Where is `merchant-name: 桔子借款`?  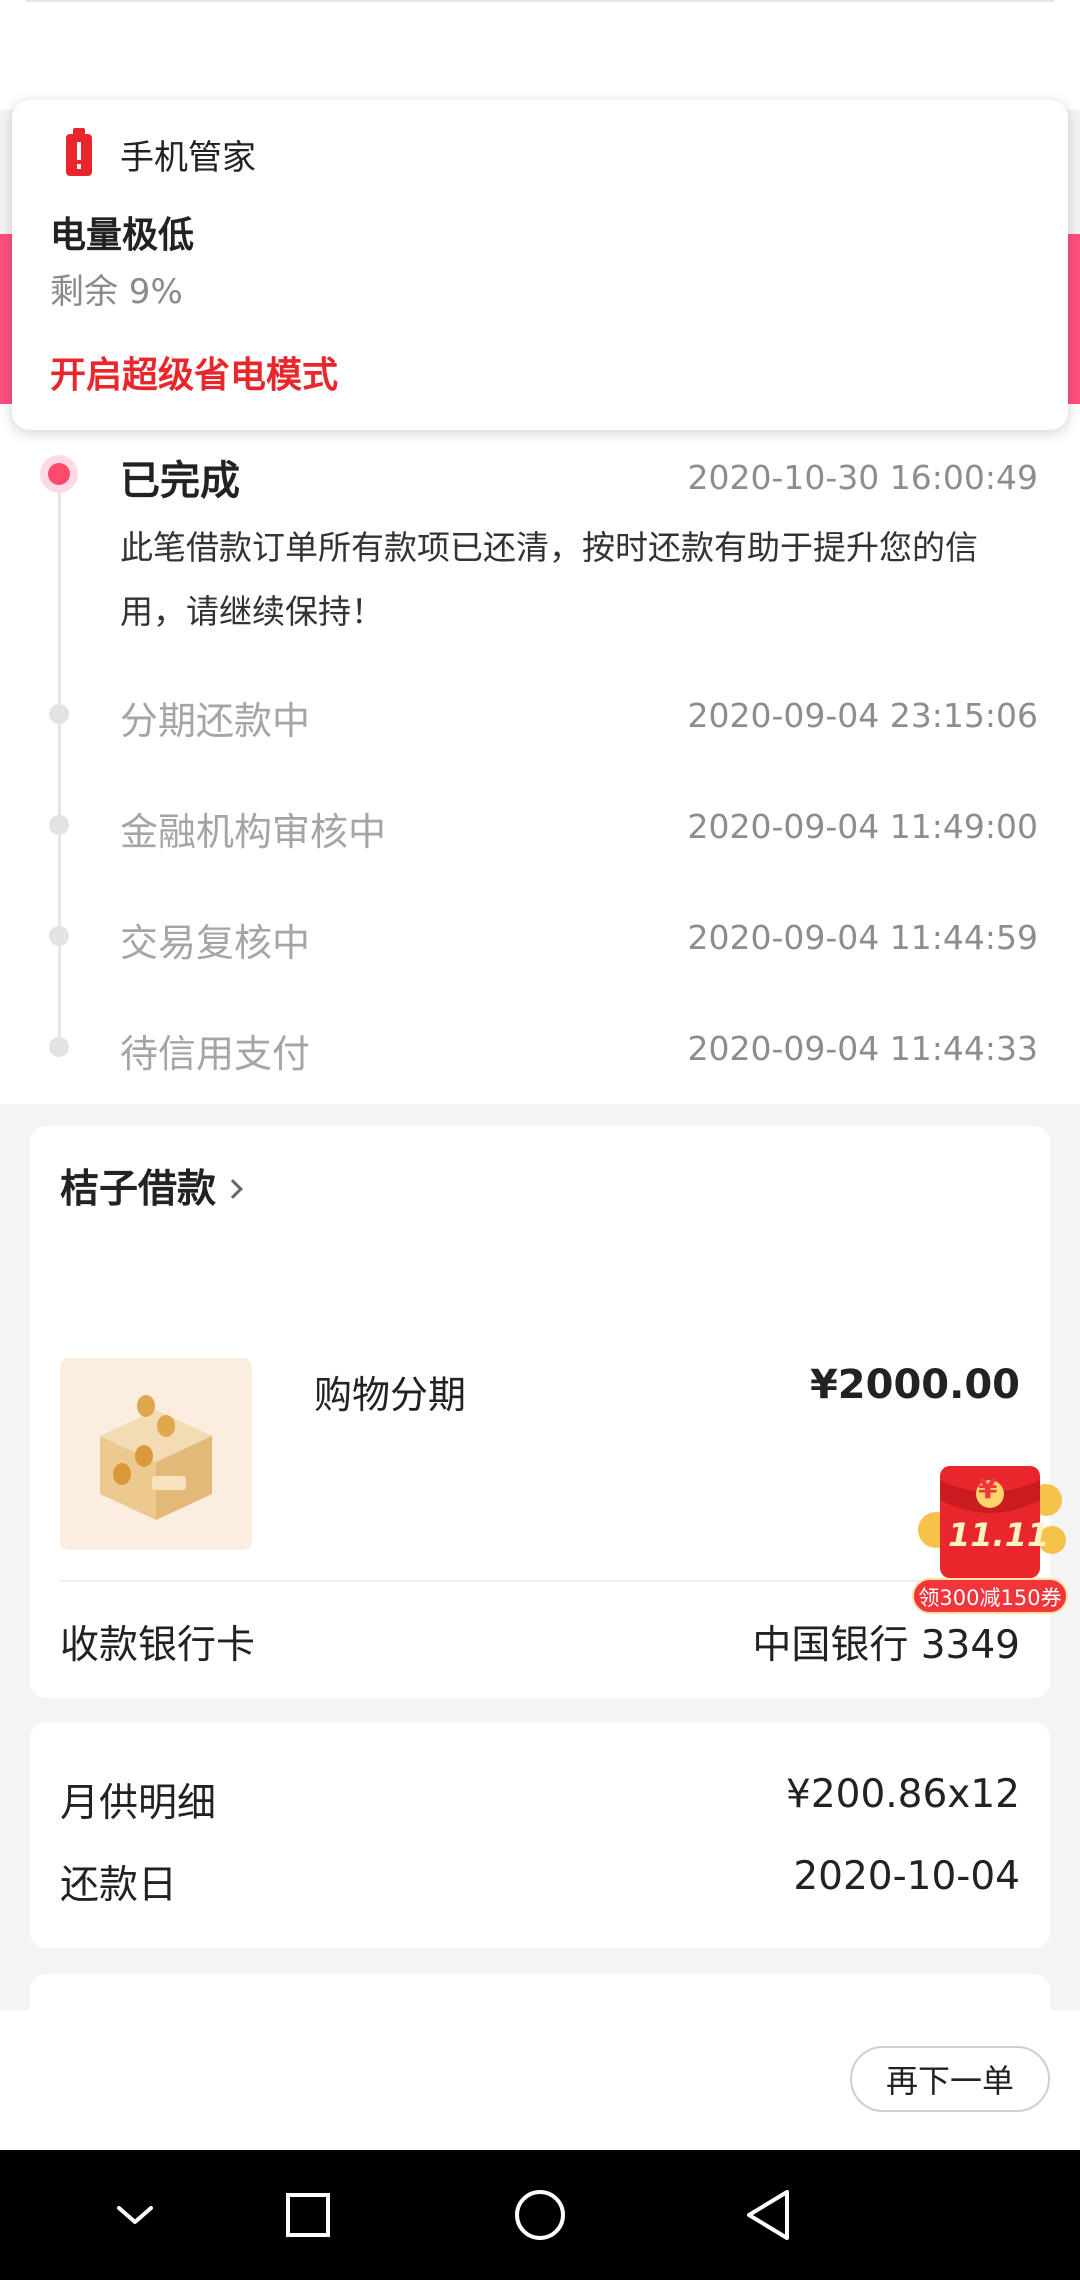
merchant-name: 桔子借款 is located at coordinates (138, 1189).